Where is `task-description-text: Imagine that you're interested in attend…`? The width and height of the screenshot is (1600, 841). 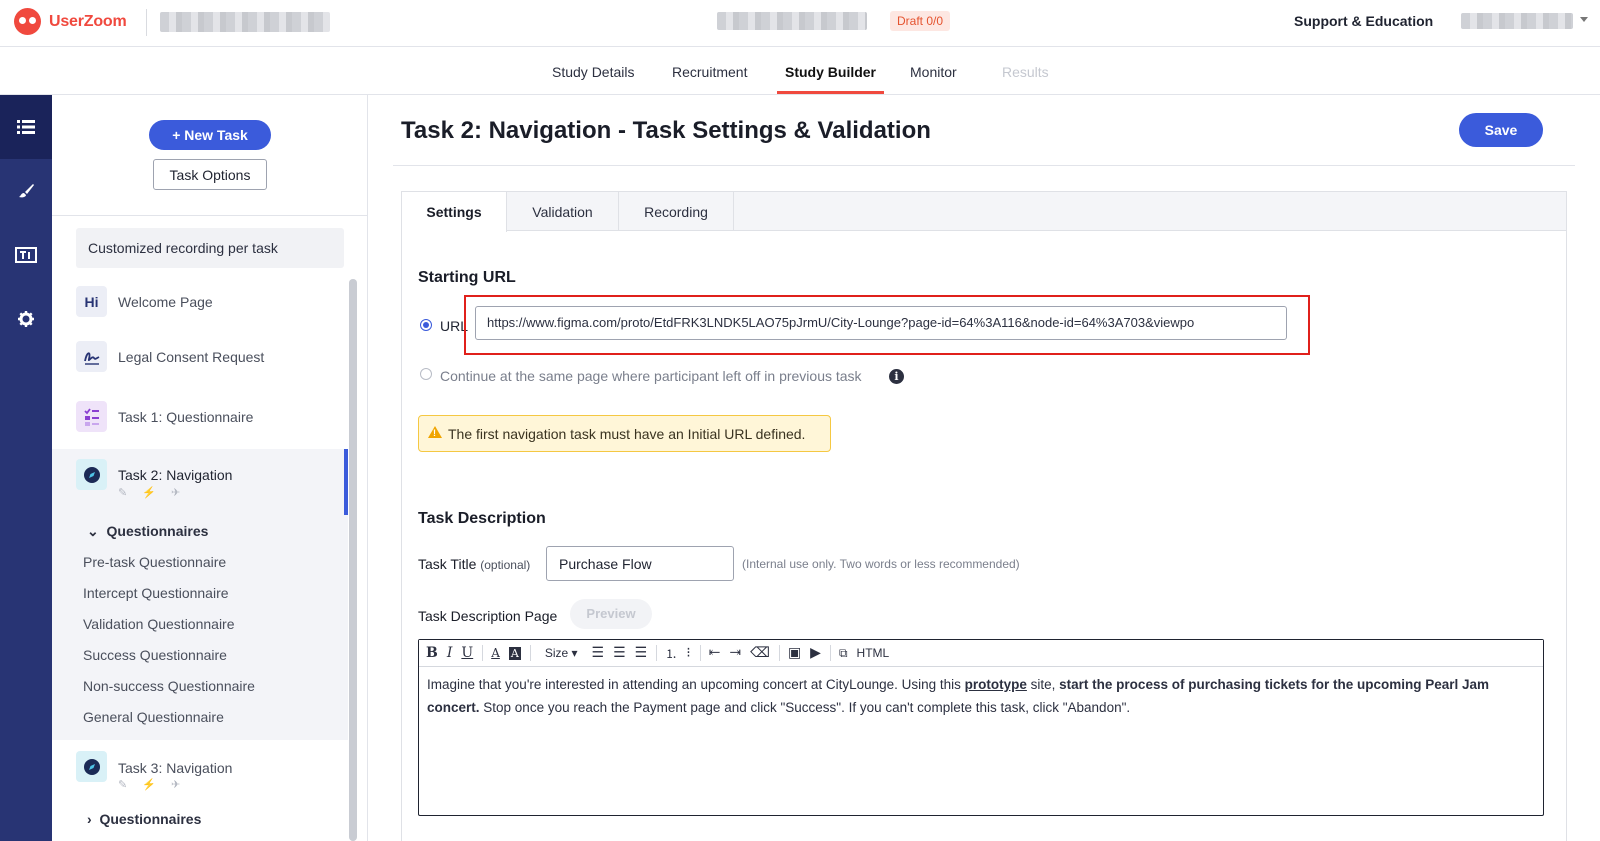 task-description-text: Imagine that you're interested in attend… is located at coordinates (977, 696).